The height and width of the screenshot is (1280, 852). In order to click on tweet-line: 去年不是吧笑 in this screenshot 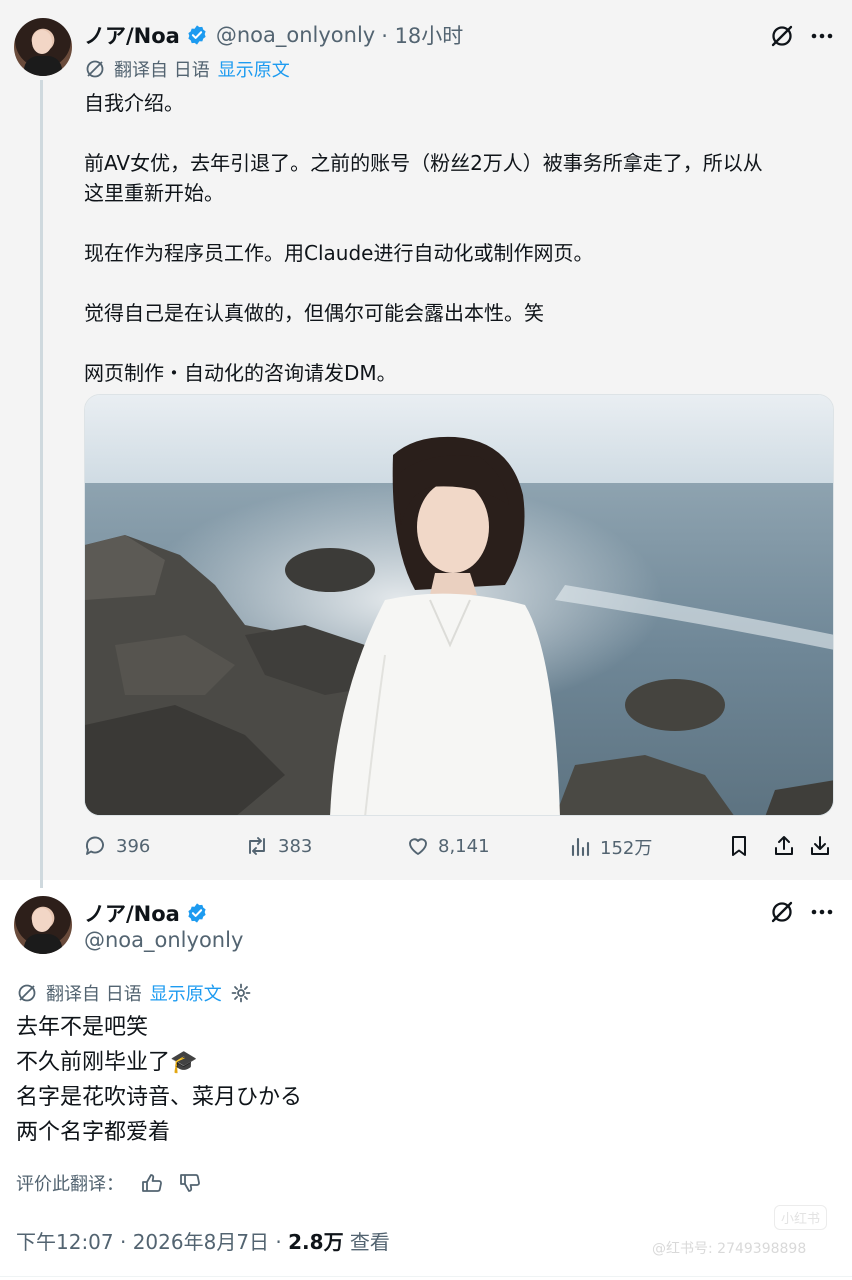, I will do `click(82, 1027)`.